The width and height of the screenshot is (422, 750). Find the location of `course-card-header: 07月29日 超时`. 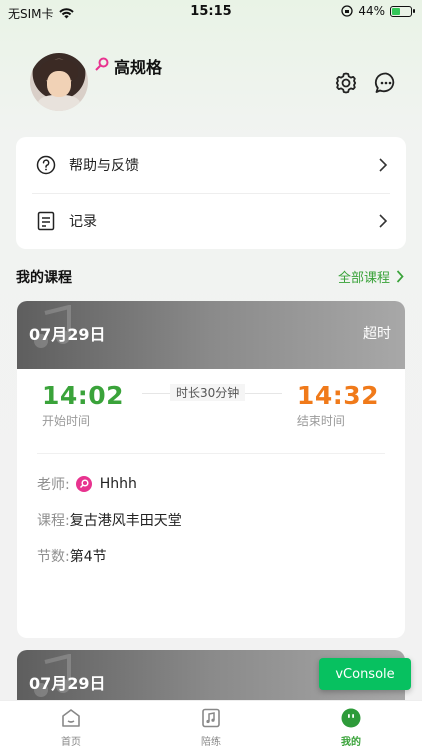

course-card-header: 07月29日 超时 is located at coordinates (211, 335).